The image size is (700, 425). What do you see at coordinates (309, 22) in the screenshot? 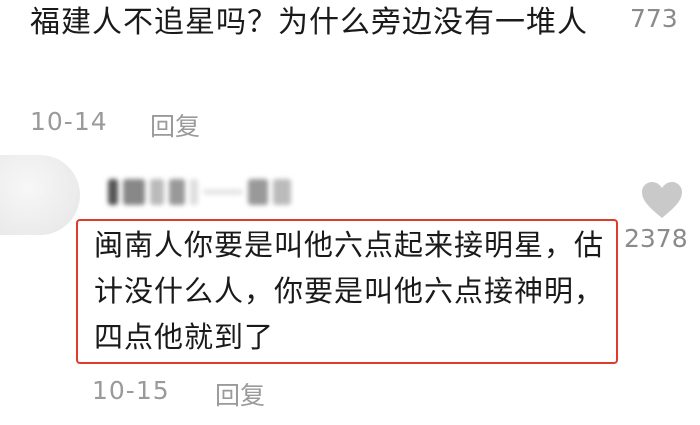
I see `comment-text: 福建人不追星吗？为什么旁边没有一堆人` at bounding box center [309, 22].